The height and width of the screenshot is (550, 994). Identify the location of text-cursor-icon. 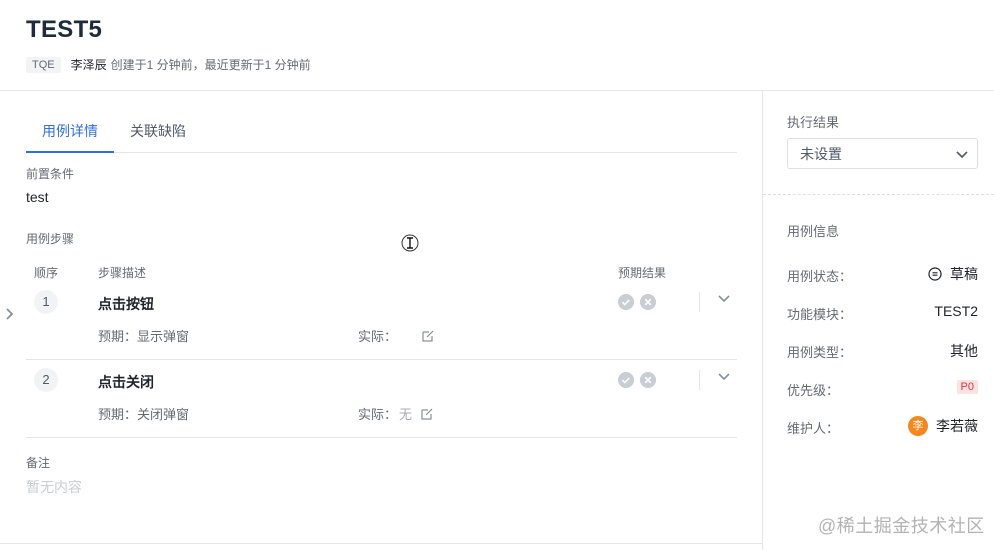
(410, 243).